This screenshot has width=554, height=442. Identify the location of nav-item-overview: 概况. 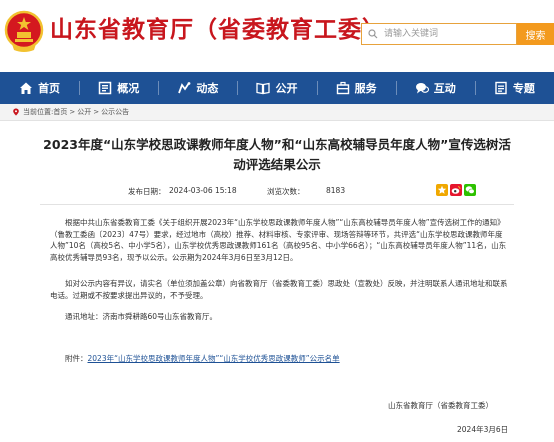
(118, 88).